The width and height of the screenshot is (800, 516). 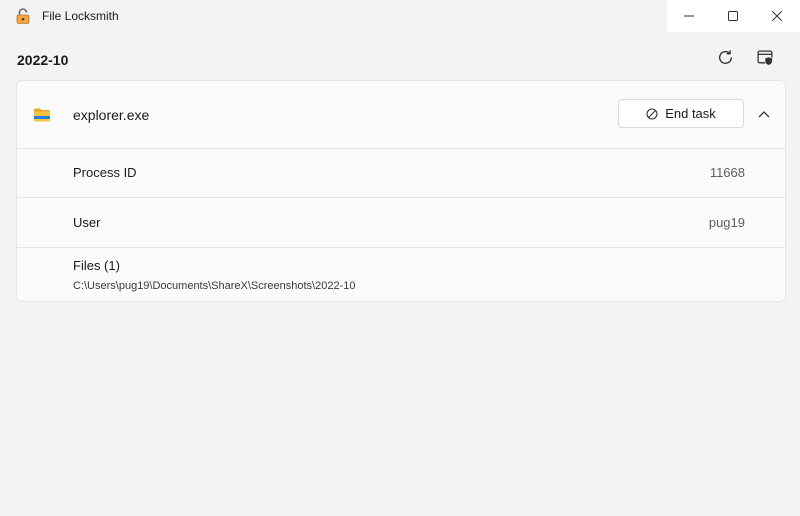 What do you see at coordinates (726, 222) in the screenshot?
I see `user-value: pug19` at bounding box center [726, 222].